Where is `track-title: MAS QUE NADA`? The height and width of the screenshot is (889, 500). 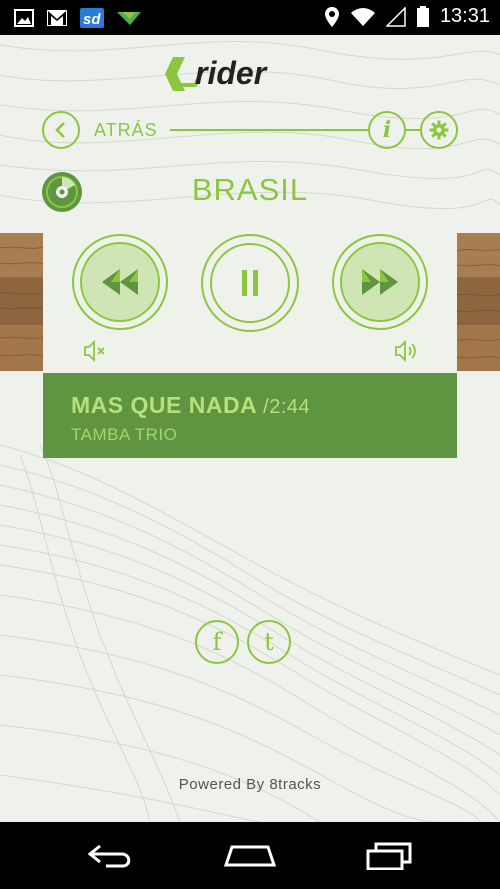
track-title: MAS QUE NADA is located at coordinates (164, 405).